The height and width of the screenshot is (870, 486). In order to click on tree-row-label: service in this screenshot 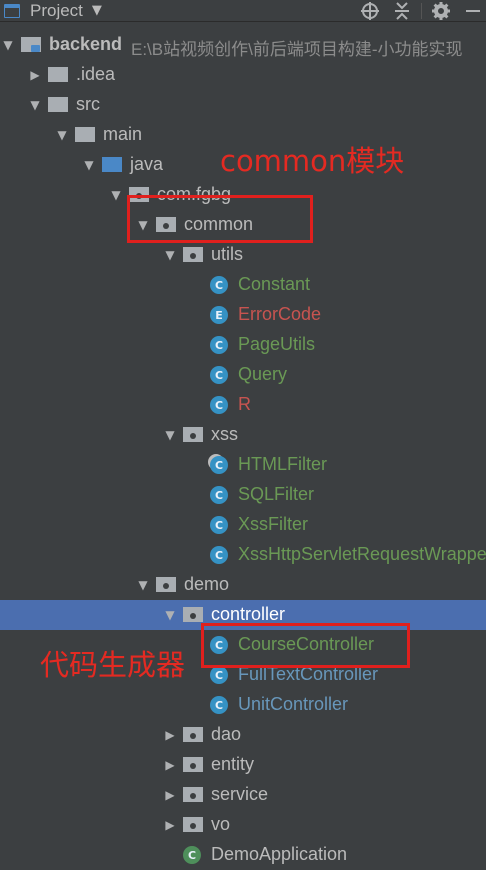, I will do `click(240, 794)`.